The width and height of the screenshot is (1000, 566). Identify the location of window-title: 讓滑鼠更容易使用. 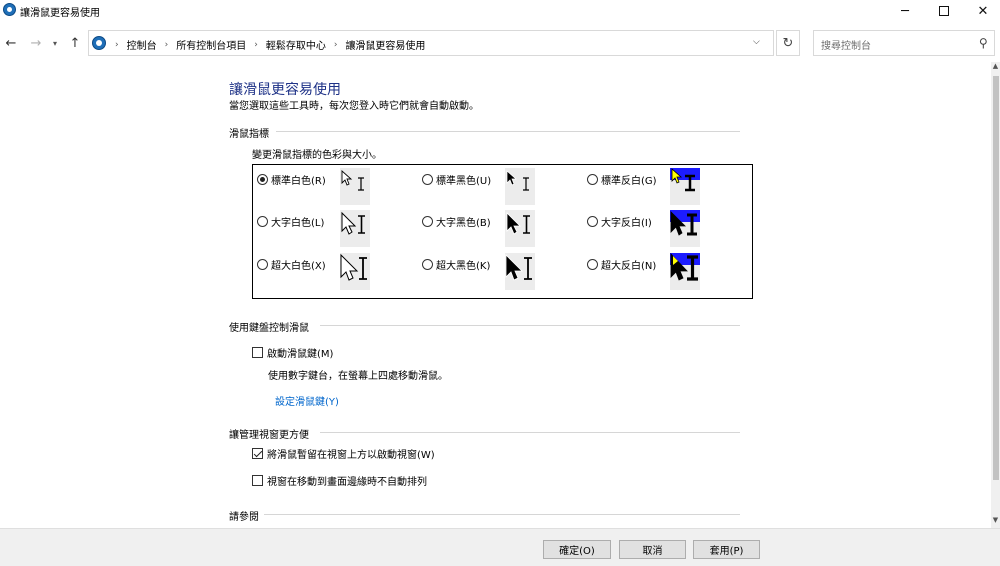
(60, 13).